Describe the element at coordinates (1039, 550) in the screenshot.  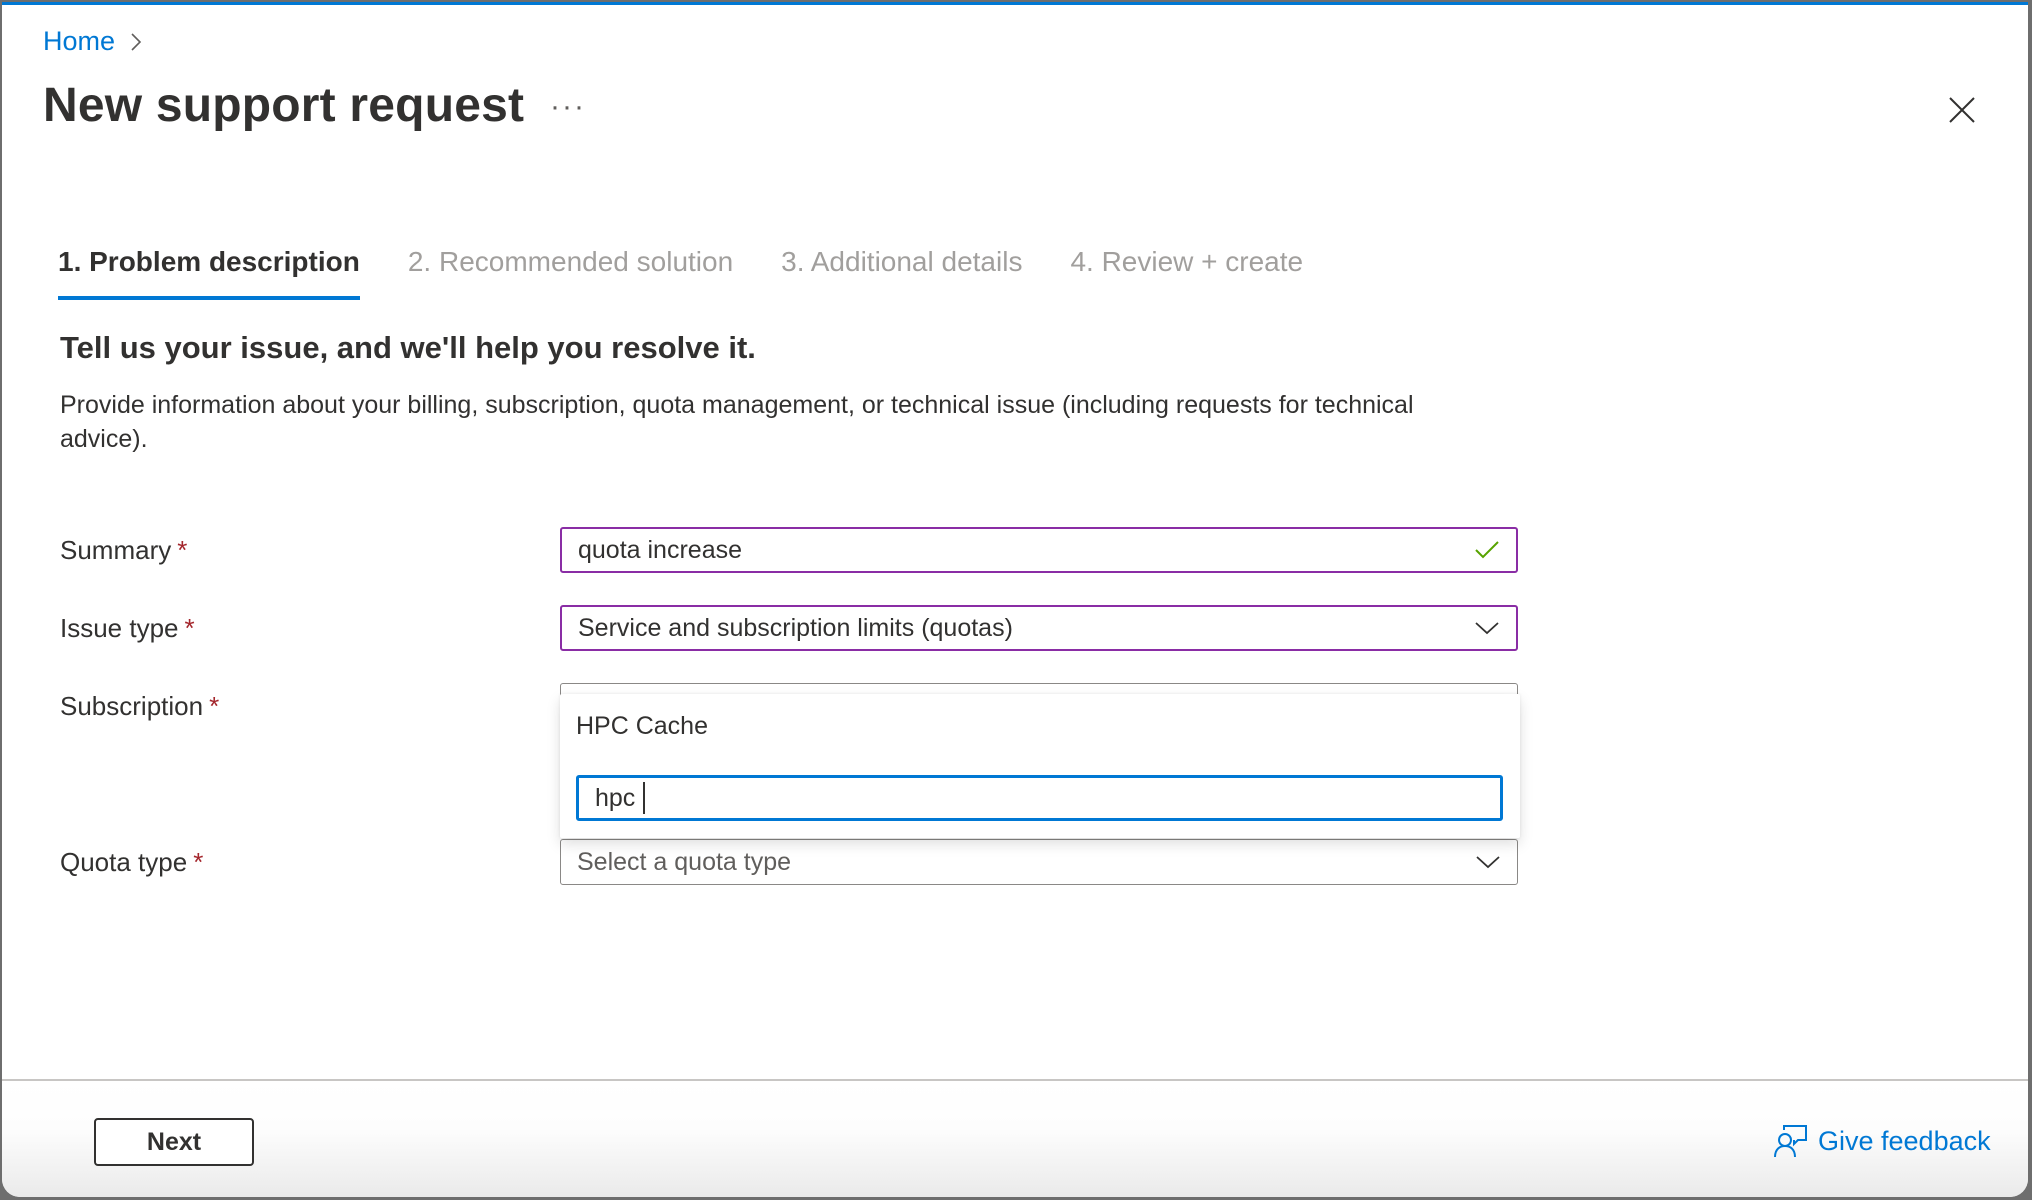
I see `summary-input: quota increase` at that location.